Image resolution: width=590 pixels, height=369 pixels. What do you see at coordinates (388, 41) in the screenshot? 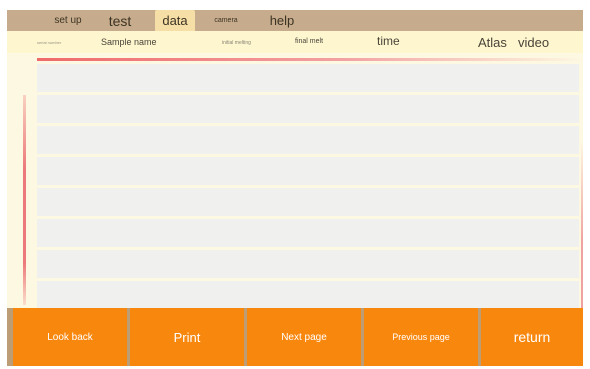
I see `column-time: time` at bounding box center [388, 41].